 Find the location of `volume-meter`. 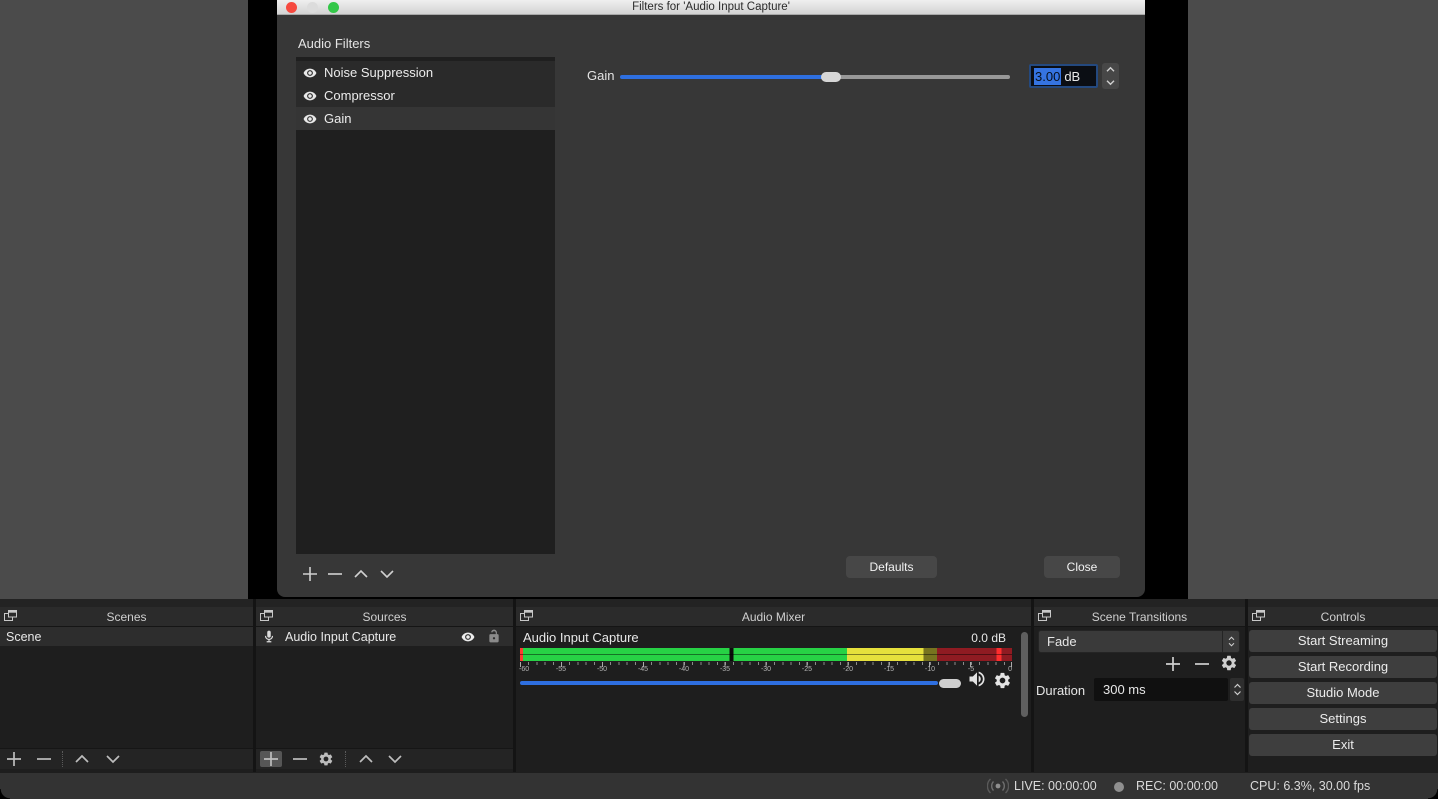

volume-meter is located at coordinates (766, 654).